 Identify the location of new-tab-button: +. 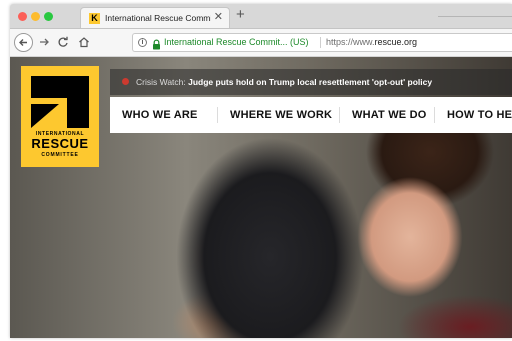
(240, 15).